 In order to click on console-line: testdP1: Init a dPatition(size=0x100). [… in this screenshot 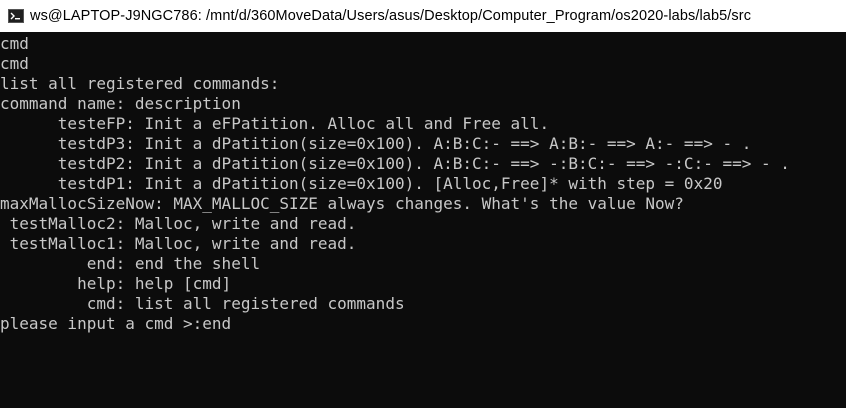, I will do `click(361, 183)`.